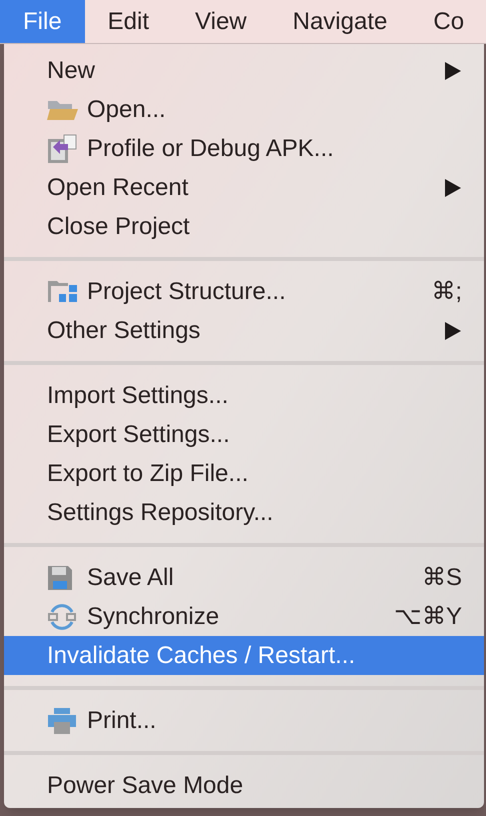 The width and height of the screenshot is (486, 816). I want to click on shortcut-label: ⌘;, so click(446, 291).